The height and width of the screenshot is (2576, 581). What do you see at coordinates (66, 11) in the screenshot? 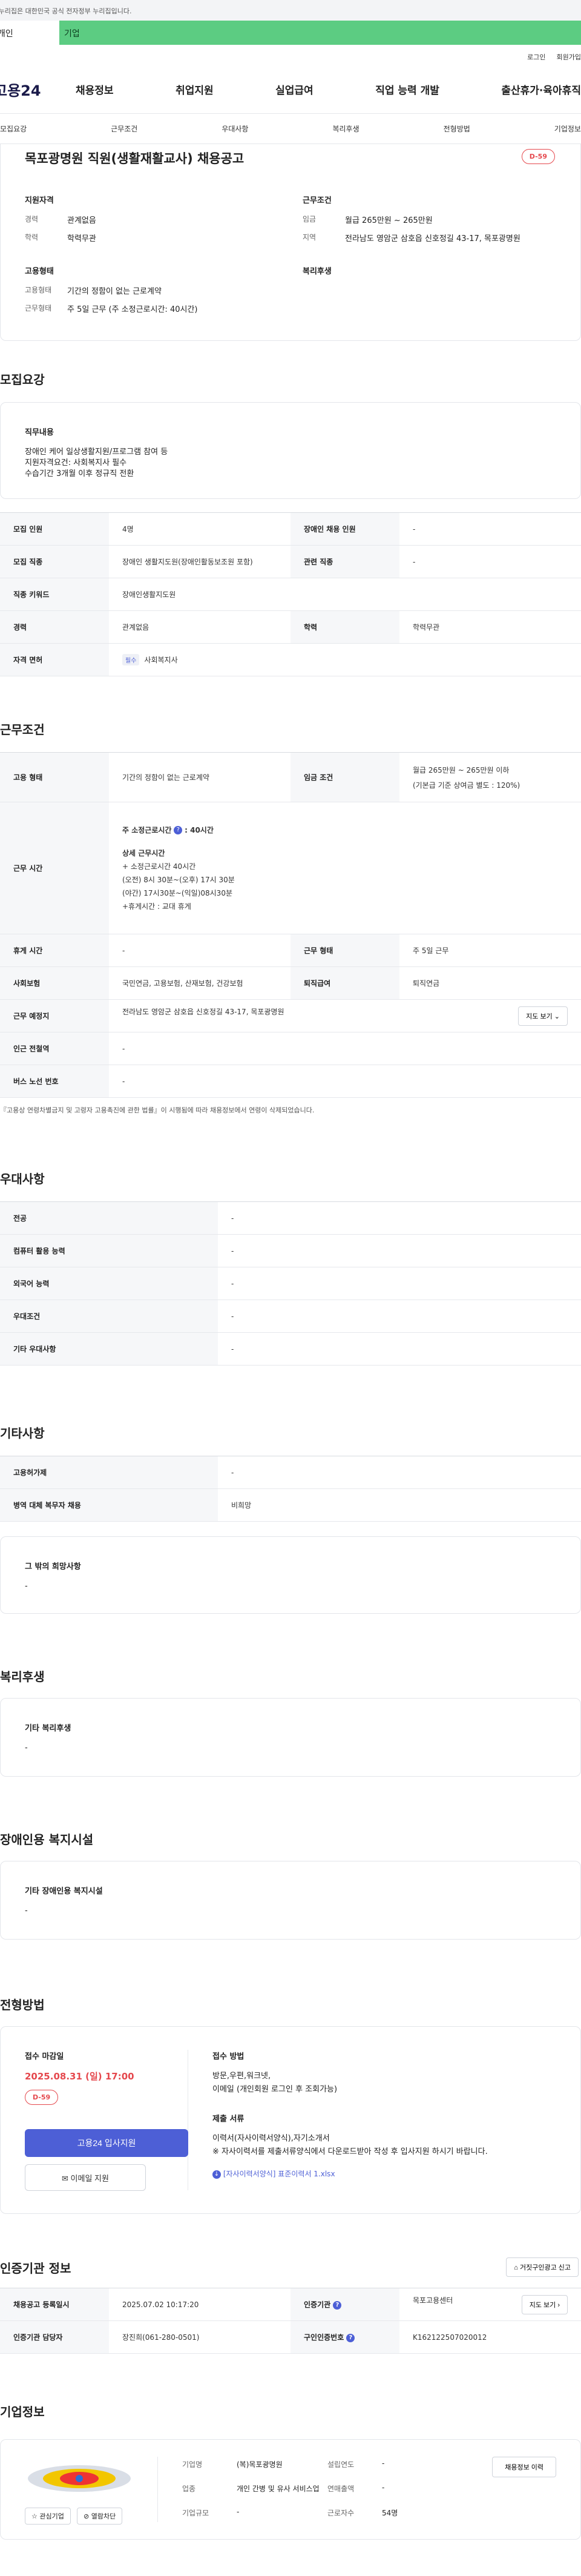
I see `gov-banner-text: 이 누리집은 대한민국 공식 전자정부 누리집입니다.` at bounding box center [66, 11].